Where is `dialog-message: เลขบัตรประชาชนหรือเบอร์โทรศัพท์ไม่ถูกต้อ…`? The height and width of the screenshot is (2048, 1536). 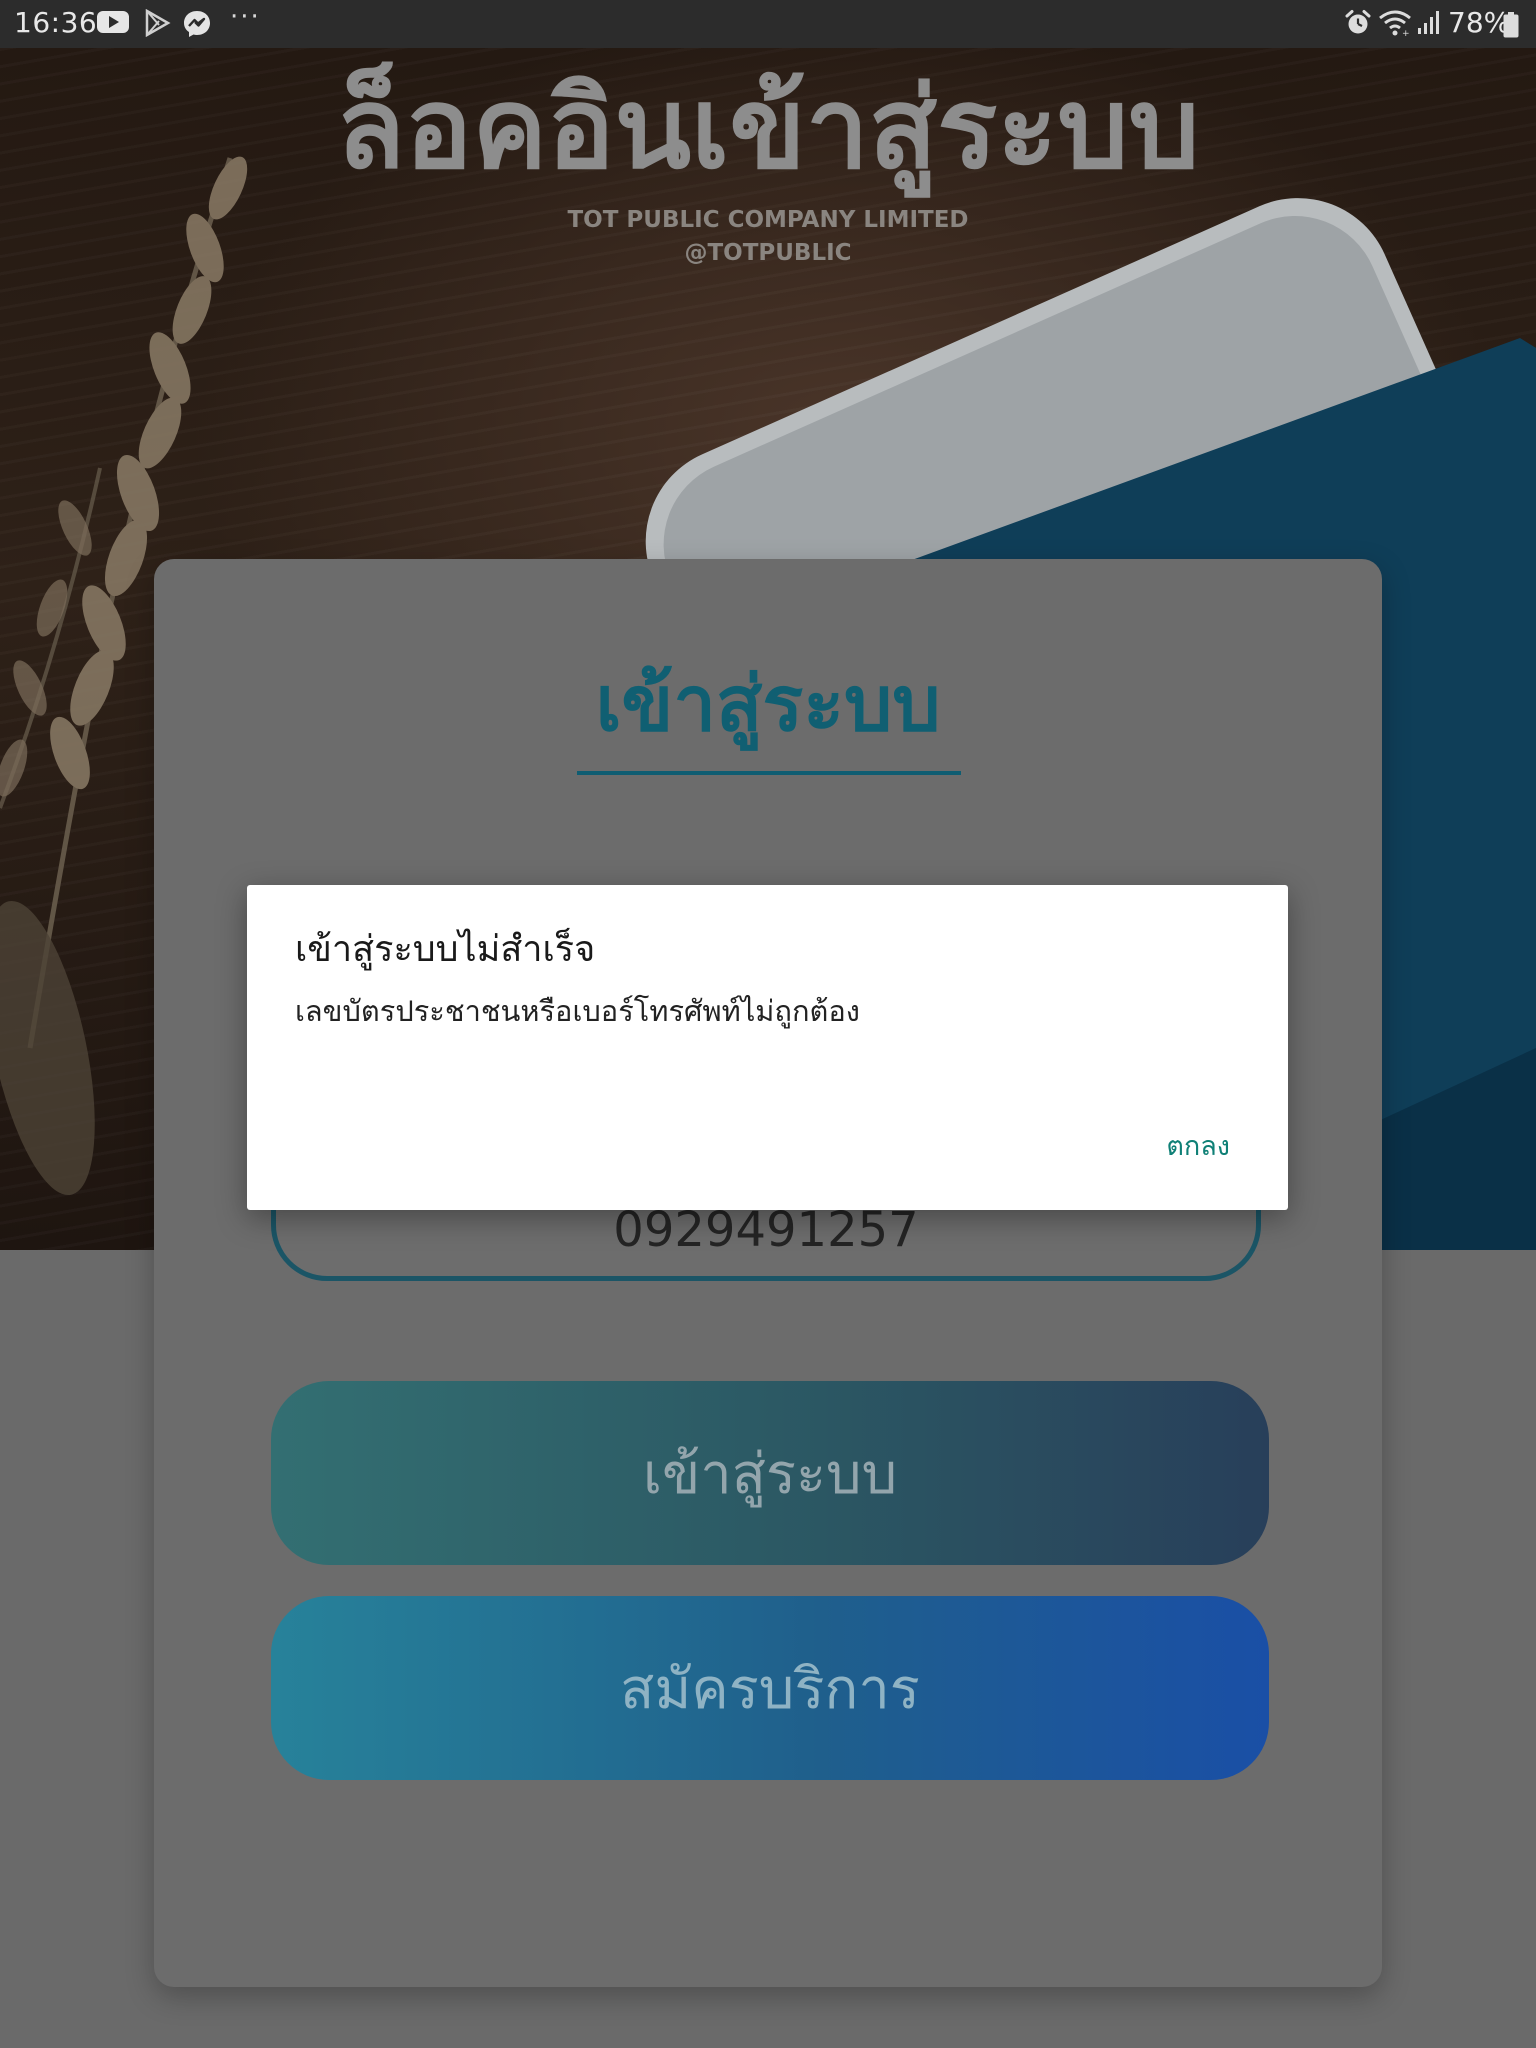
dialog-message: เลขบัตรประชาชนหรือเบอร์โทรศัพท์ไม่ถูกต้อ… is located at coordinates (577, 1011).